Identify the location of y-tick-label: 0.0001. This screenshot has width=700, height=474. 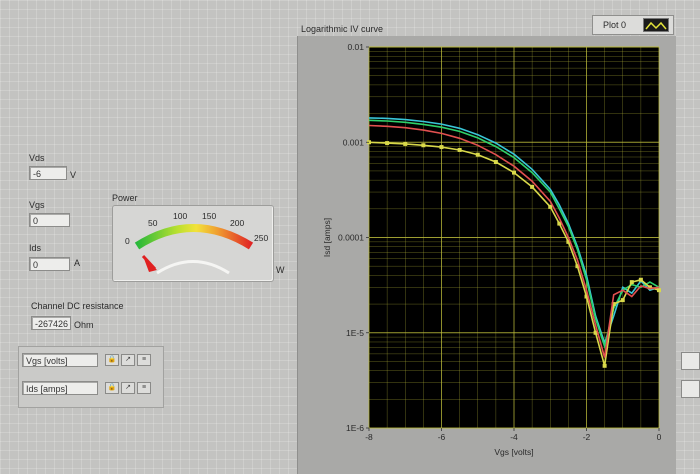
(351, 238).